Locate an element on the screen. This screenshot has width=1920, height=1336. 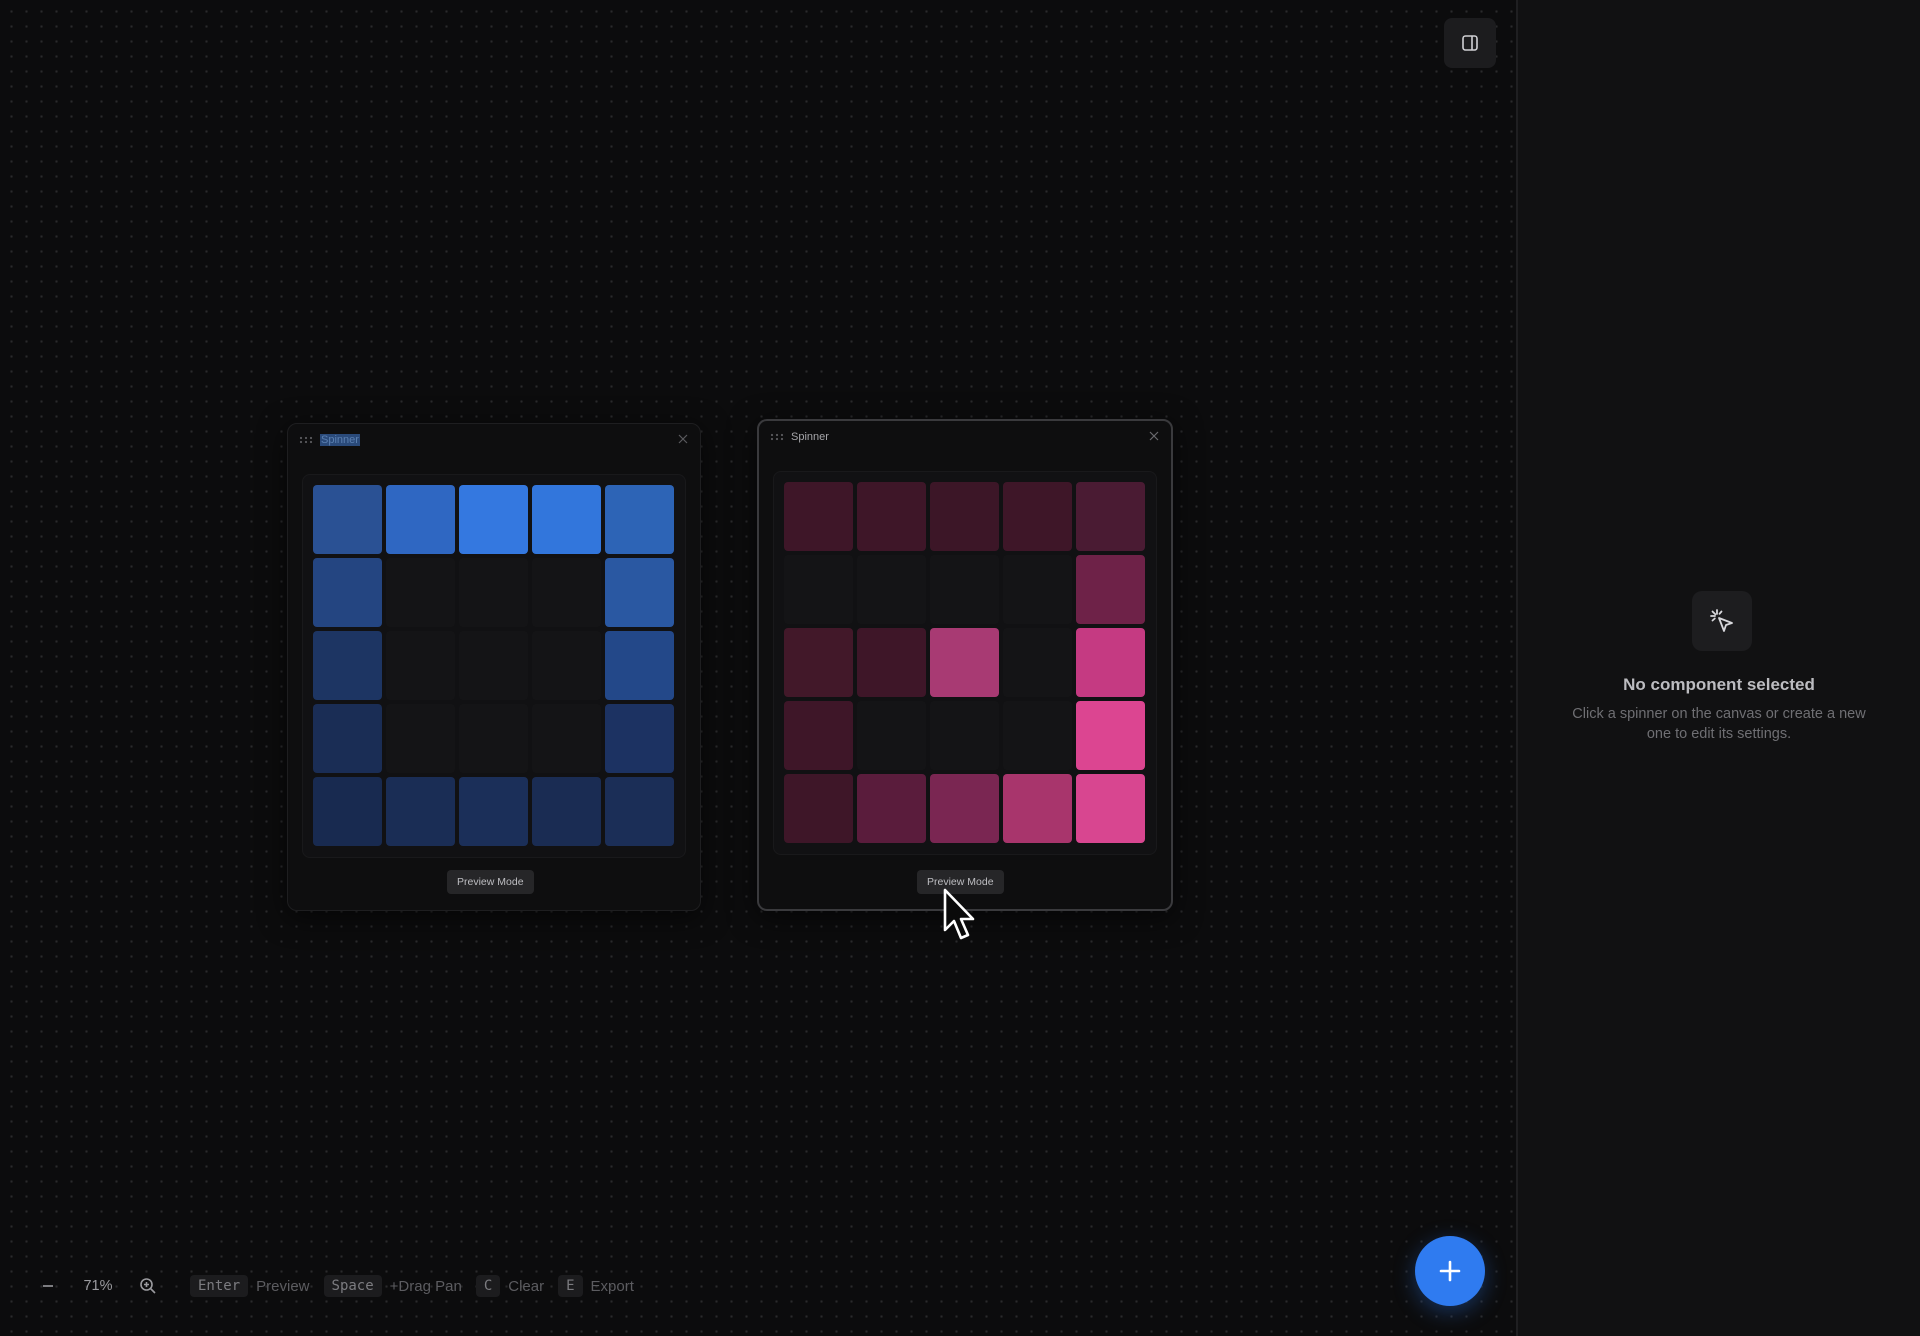
shortcut-label: +Drag Pan is located at coordinates (425, 1286).